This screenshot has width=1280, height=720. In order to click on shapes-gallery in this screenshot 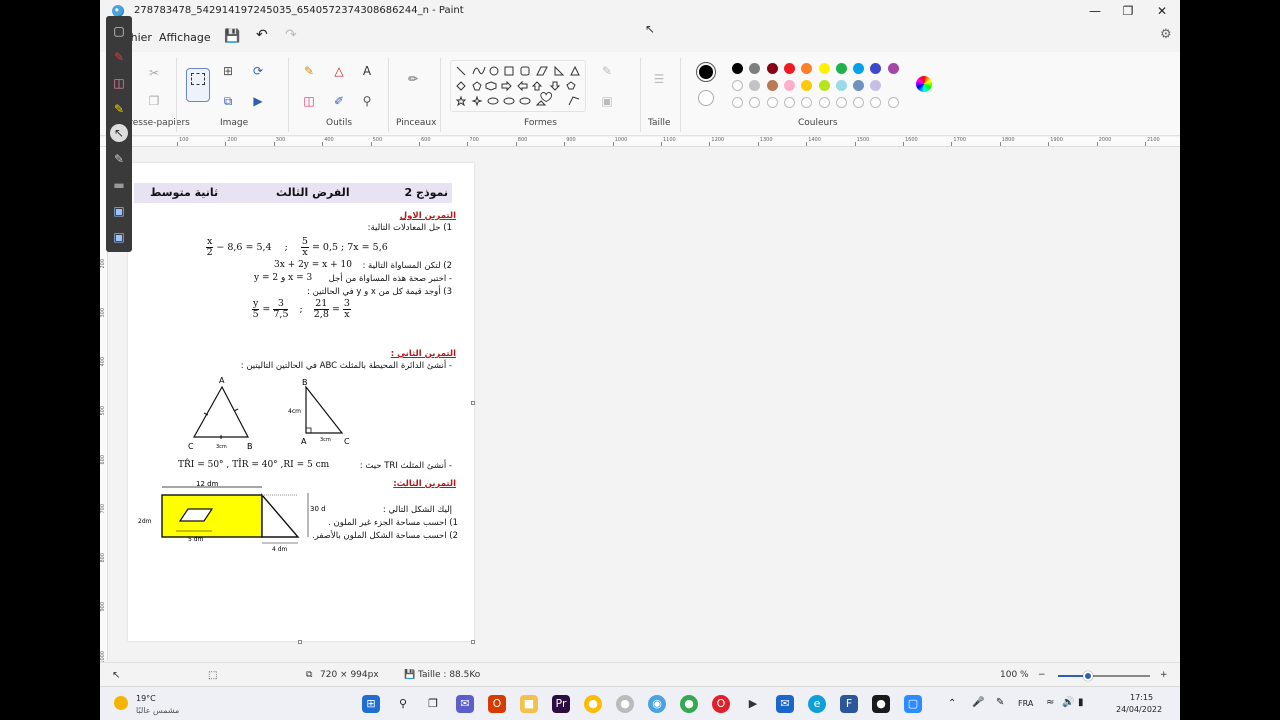, I will do `click(518, 86)`.